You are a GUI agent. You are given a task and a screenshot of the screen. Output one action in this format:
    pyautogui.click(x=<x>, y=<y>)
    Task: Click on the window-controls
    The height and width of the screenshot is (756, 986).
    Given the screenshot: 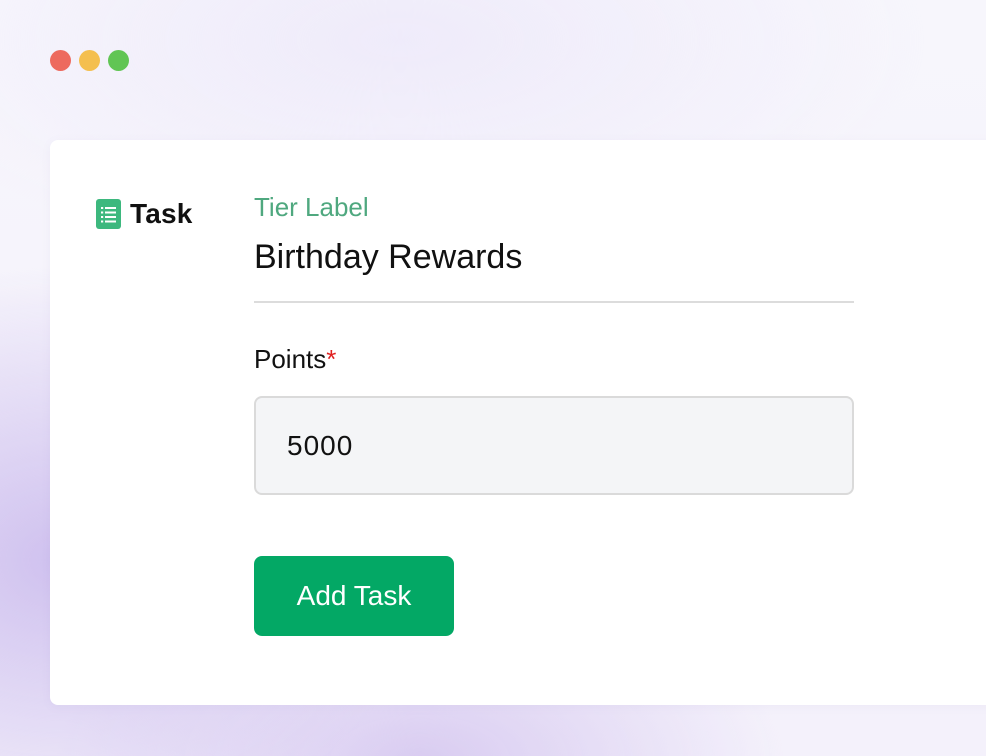 What is the action you would take?
    pyautogui.click(x=89, y=60)
    